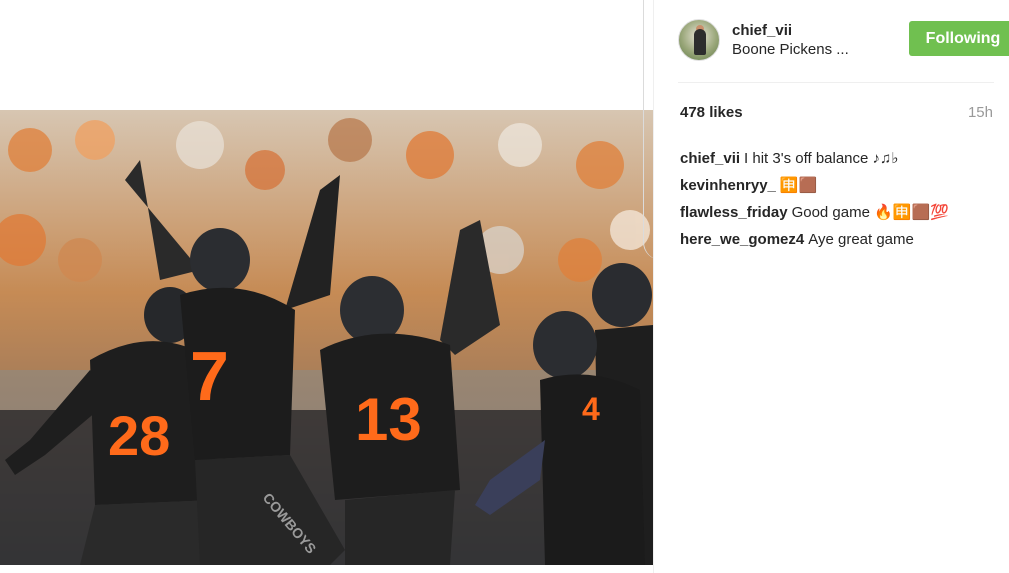 This screenshot has width=1009, height=573. I want to click on avatar-figure-shape, so click(700, 42).